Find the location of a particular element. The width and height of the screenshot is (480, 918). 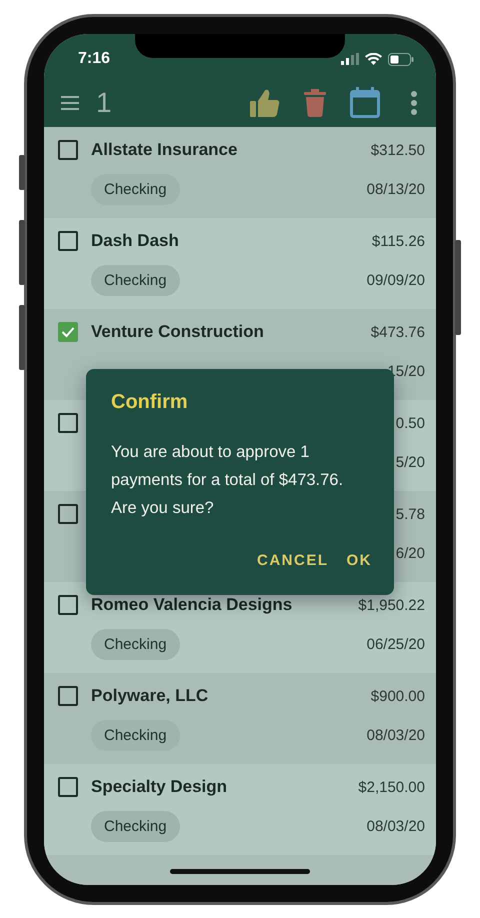

payment-date: 08/13/20 is located at coordinates (395, 189).